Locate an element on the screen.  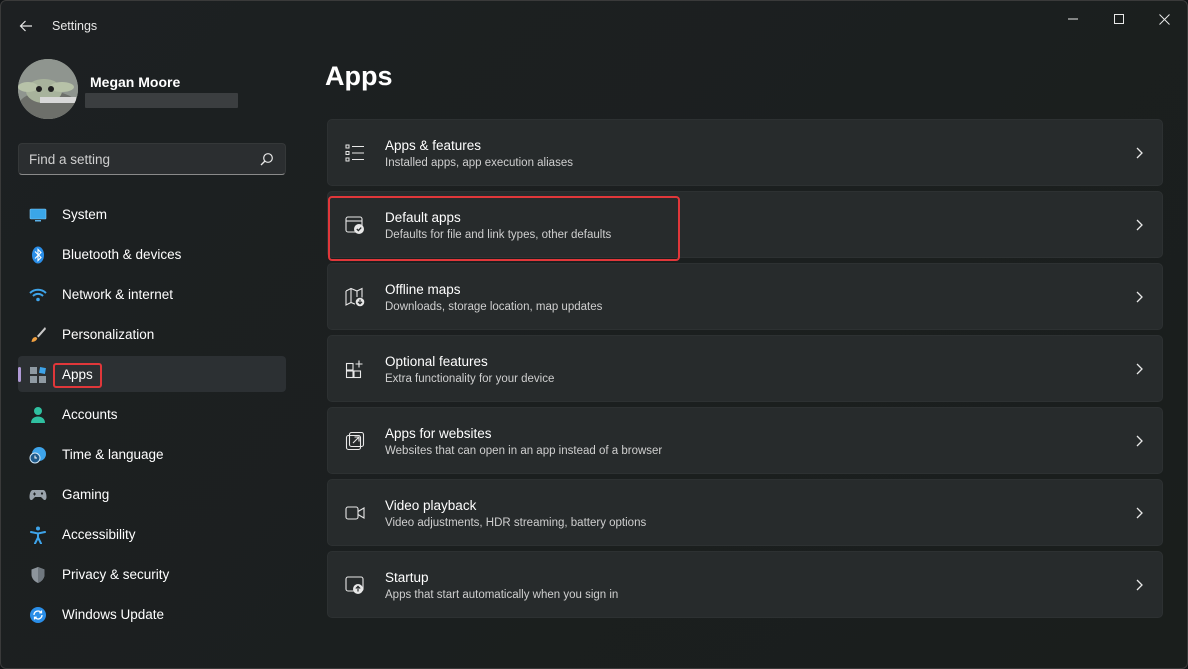
card-title: Apps for websites is located at coordinates (438, 433).